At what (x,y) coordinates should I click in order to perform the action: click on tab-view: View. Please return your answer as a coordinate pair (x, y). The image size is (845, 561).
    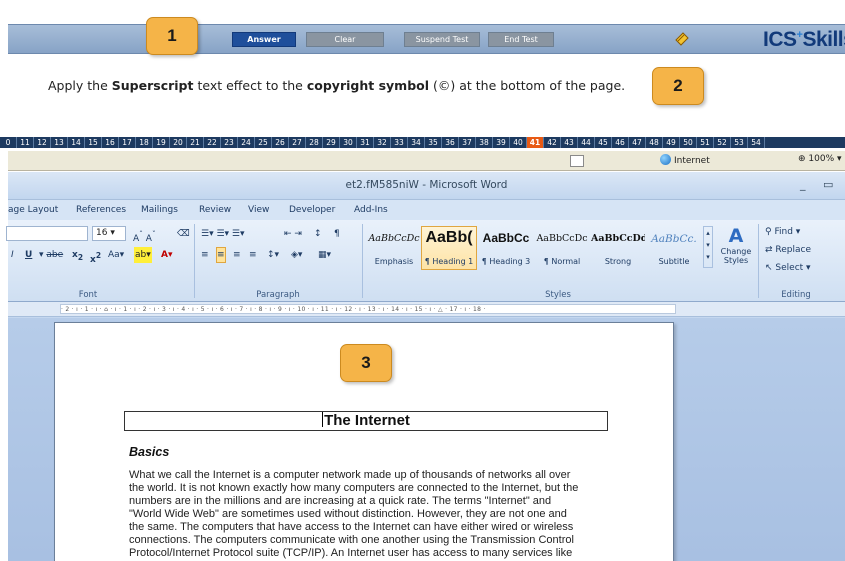
    Looking at the image, I should click on (258, 210).